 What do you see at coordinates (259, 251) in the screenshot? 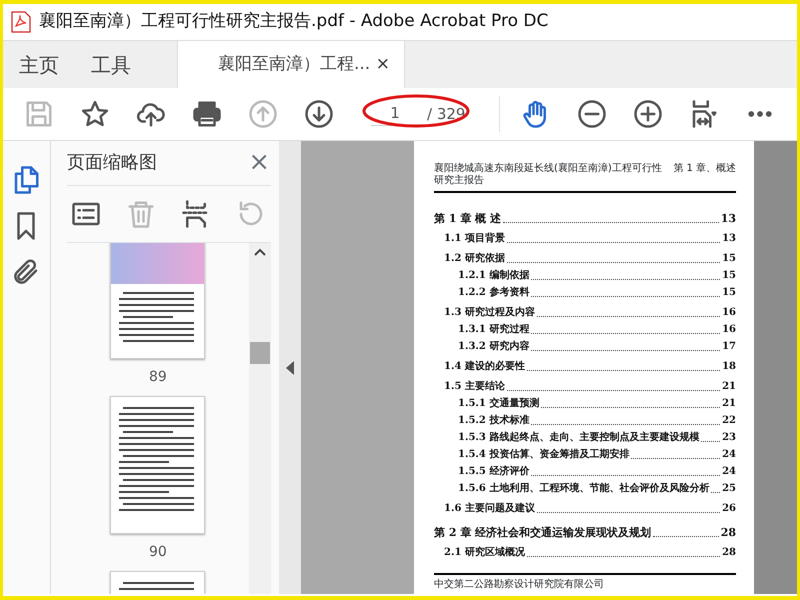
I see `scroll-up-icon` at bounding box center [259, 251].